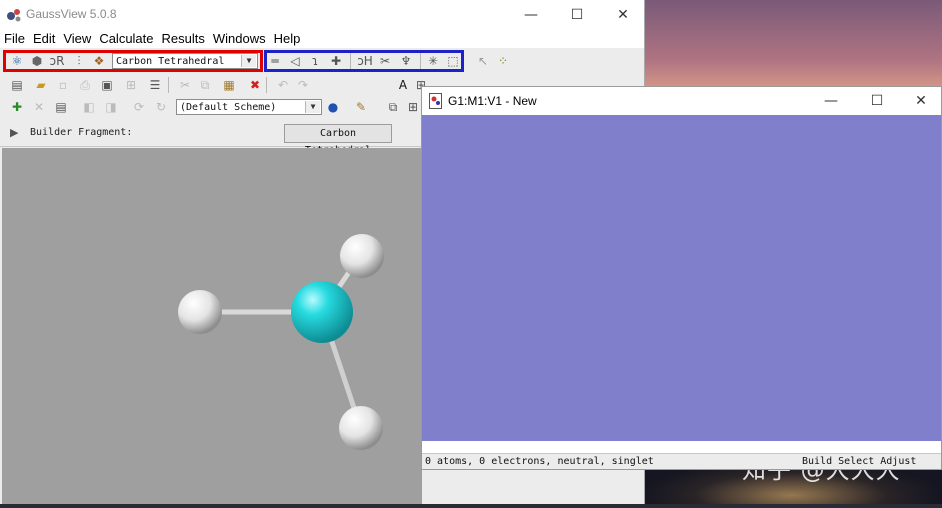 This screenshot has width=942, height=508. Describe the element at coordinates (877, 101) in the screenshot. I see `view-maximize-button: ☐` at that location.